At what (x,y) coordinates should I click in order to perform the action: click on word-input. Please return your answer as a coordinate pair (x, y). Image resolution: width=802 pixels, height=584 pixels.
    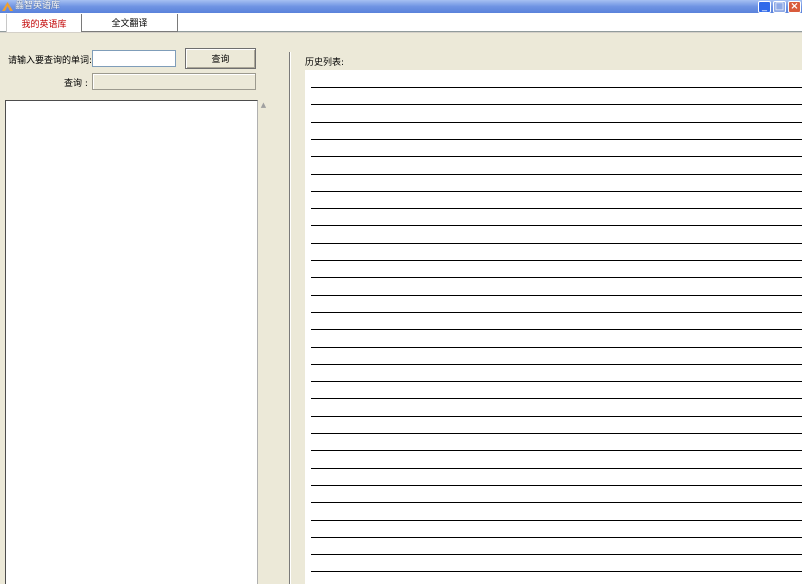
    Looking at the image, I should click on (134, 58).